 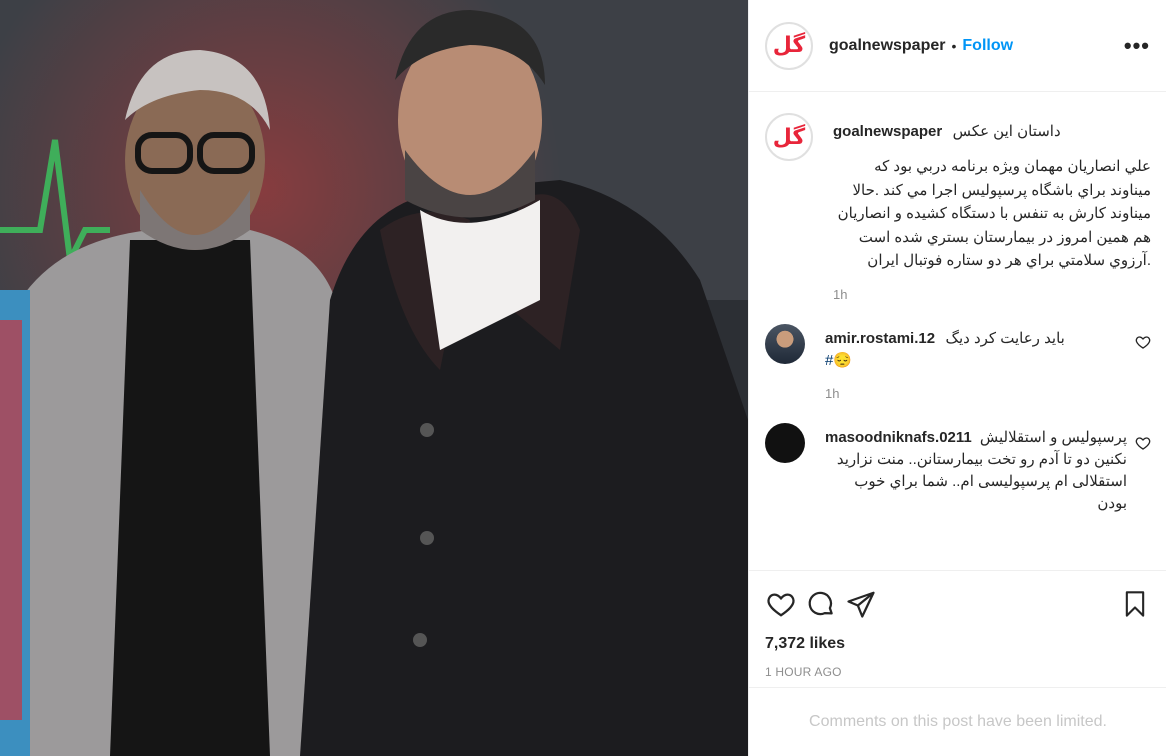 I want to click on follow-button: Follow, so click(x=987, y=46).